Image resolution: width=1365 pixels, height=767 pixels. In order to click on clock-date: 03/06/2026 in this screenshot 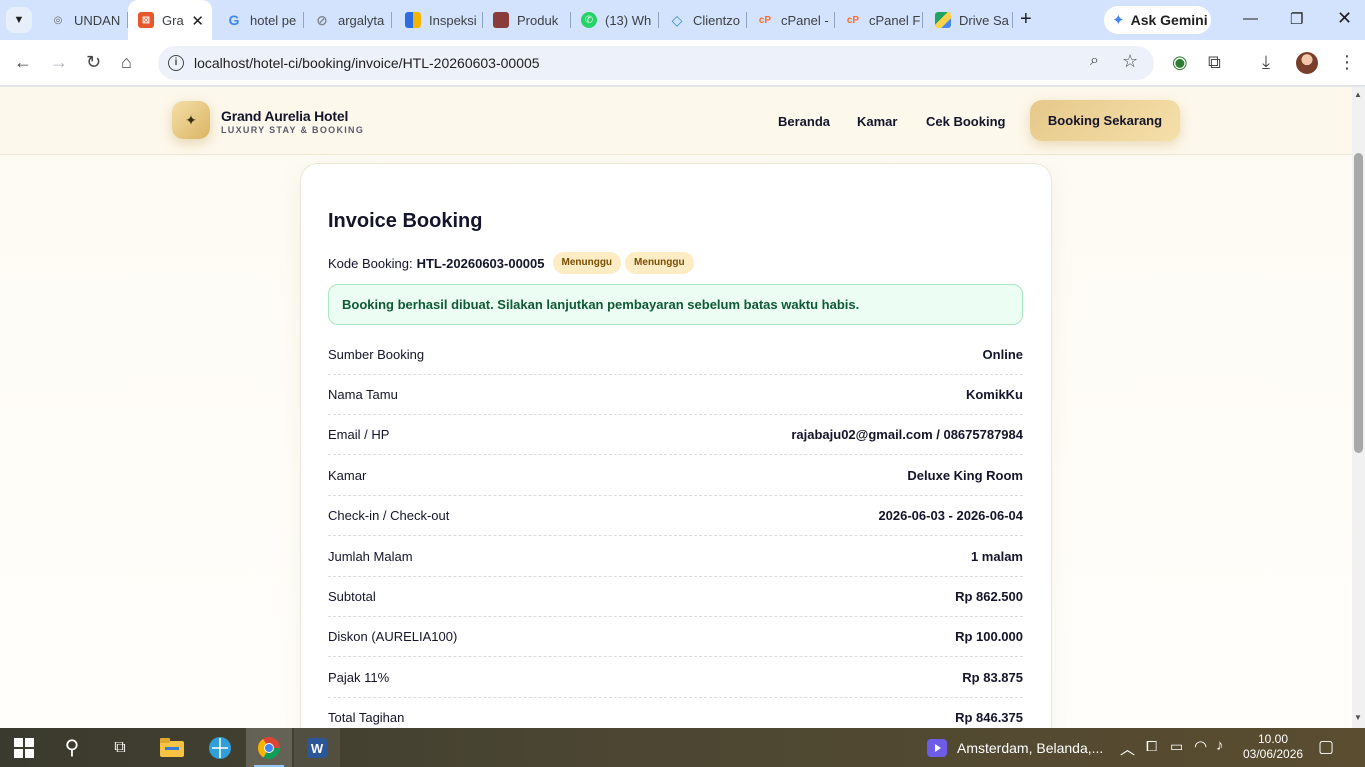, I will do `click(1273, 754)`.